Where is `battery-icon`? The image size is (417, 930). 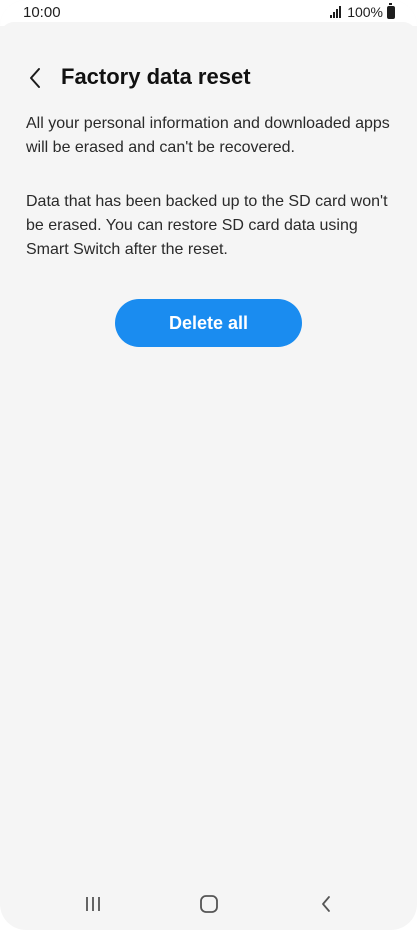
battery-icon is located at coordinates (391, 10).